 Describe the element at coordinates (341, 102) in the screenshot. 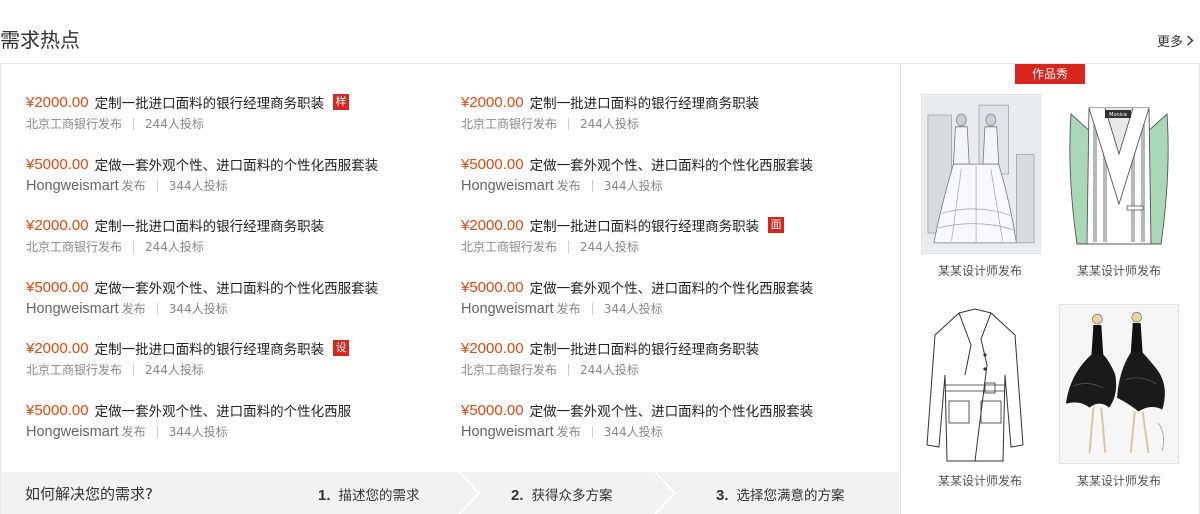

I see `demand-tag: 样` at that location.